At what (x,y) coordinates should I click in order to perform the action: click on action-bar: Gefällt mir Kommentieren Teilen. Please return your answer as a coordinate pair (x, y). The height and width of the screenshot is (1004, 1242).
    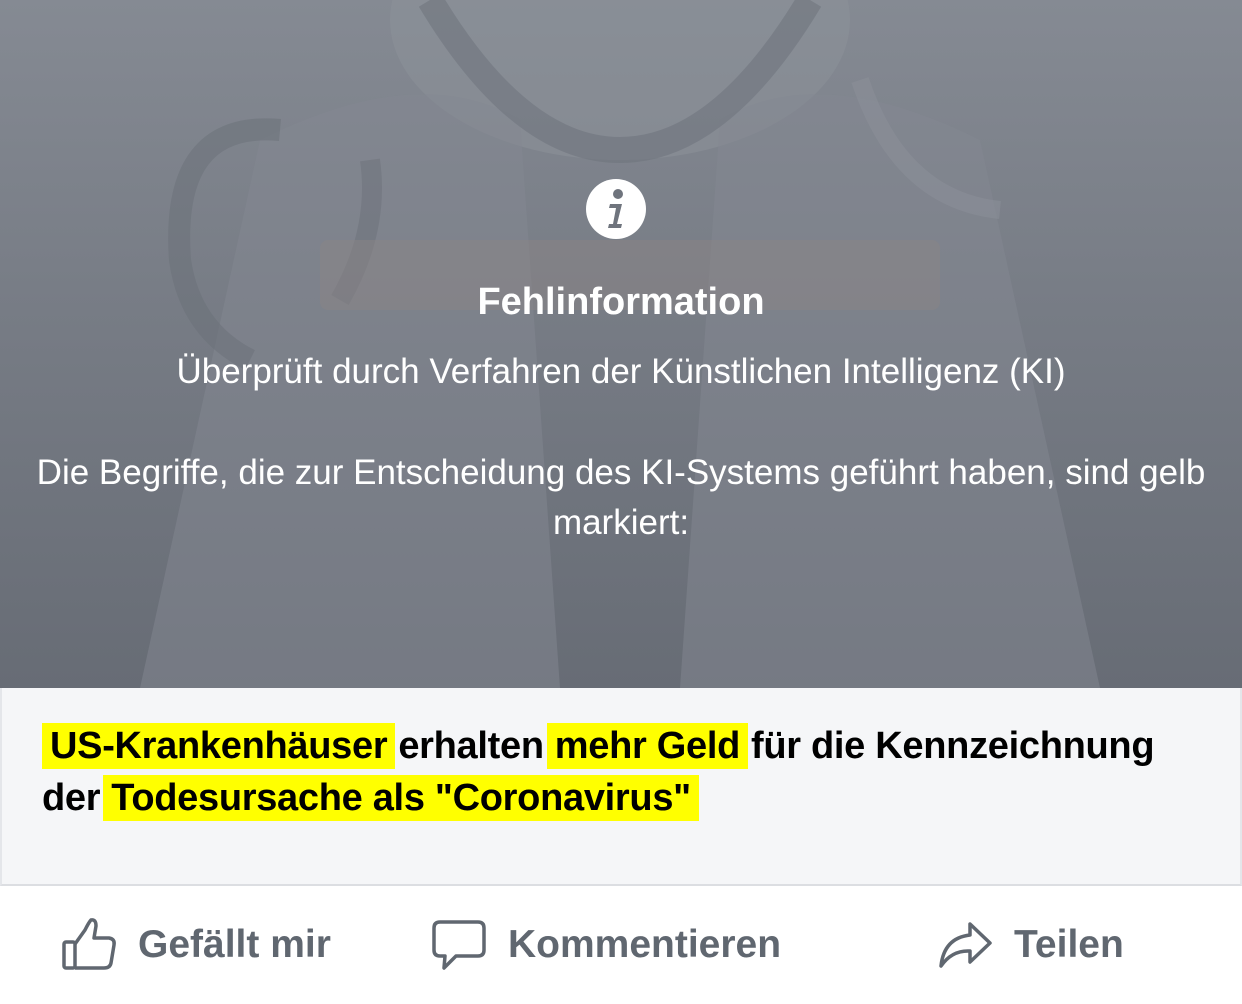
    Looking at the image, I should click on (621, 945).